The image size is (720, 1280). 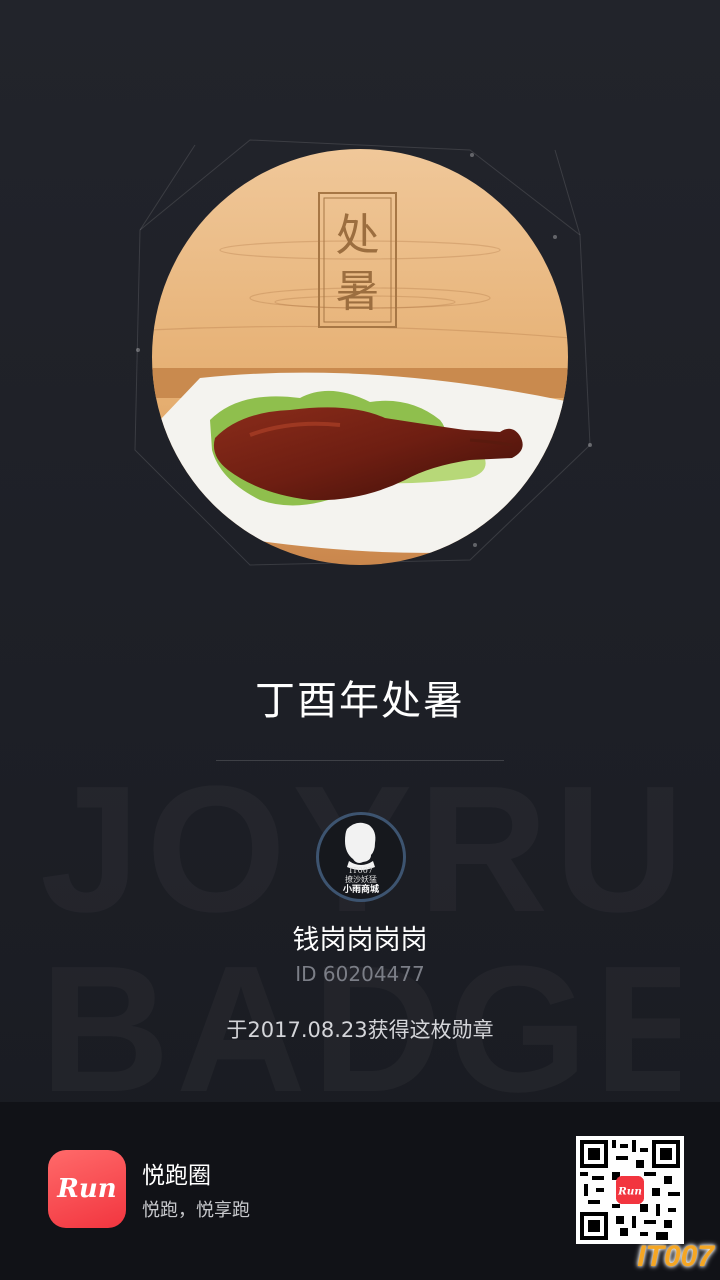 I want to click on app-icon-text: Run, so click(x=87, y=1189).